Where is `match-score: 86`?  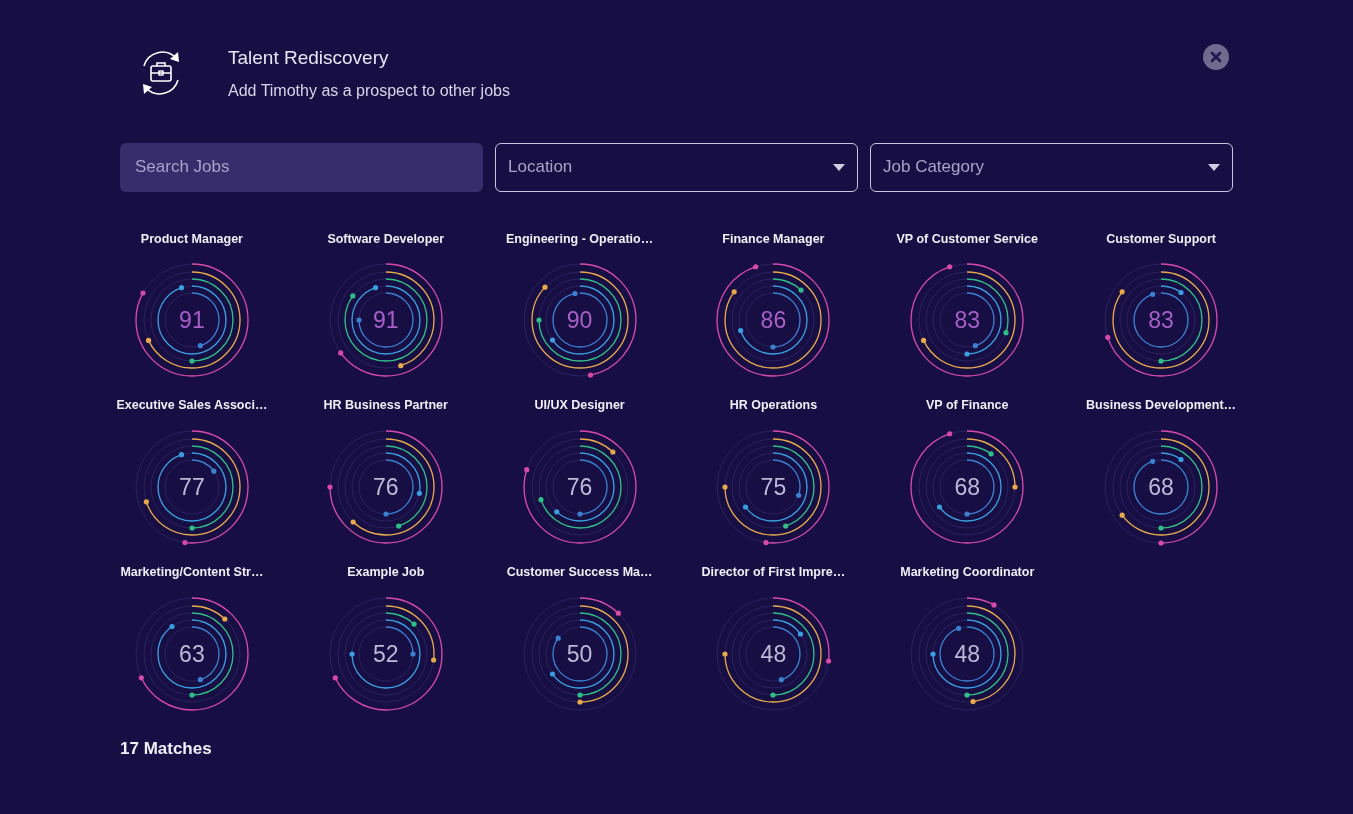 match-score: 86 is located at coordinates (773, 320).